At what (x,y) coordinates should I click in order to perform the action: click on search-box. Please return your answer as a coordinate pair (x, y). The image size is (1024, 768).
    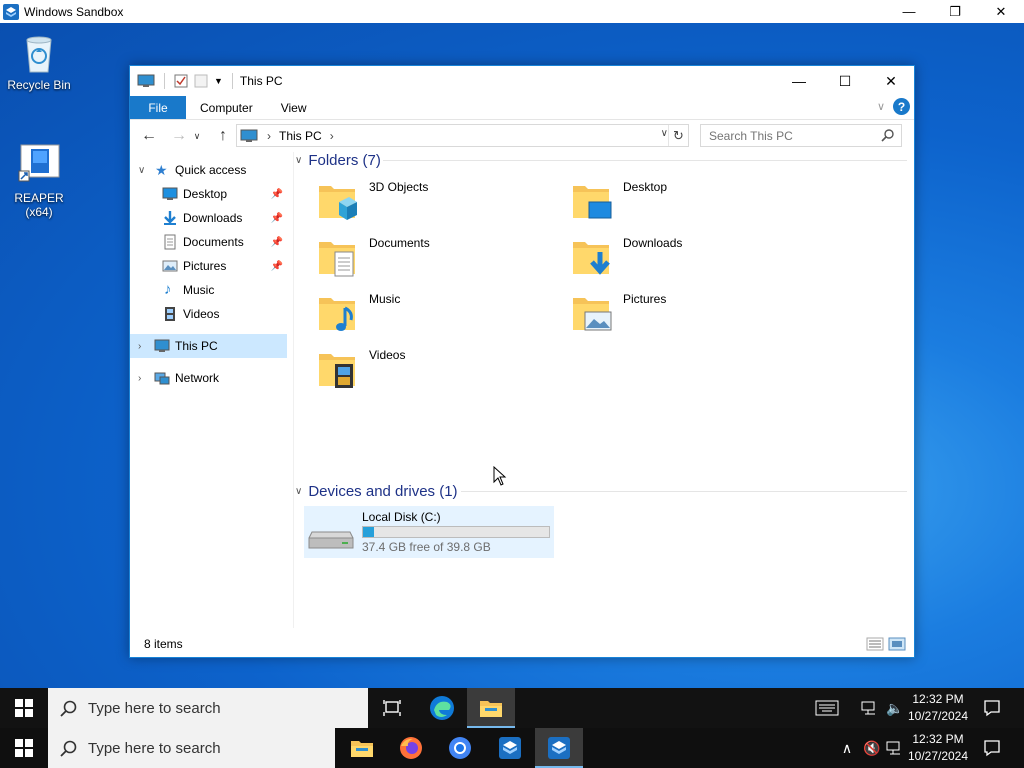
    Looking at the image, I should click on (801, 135).